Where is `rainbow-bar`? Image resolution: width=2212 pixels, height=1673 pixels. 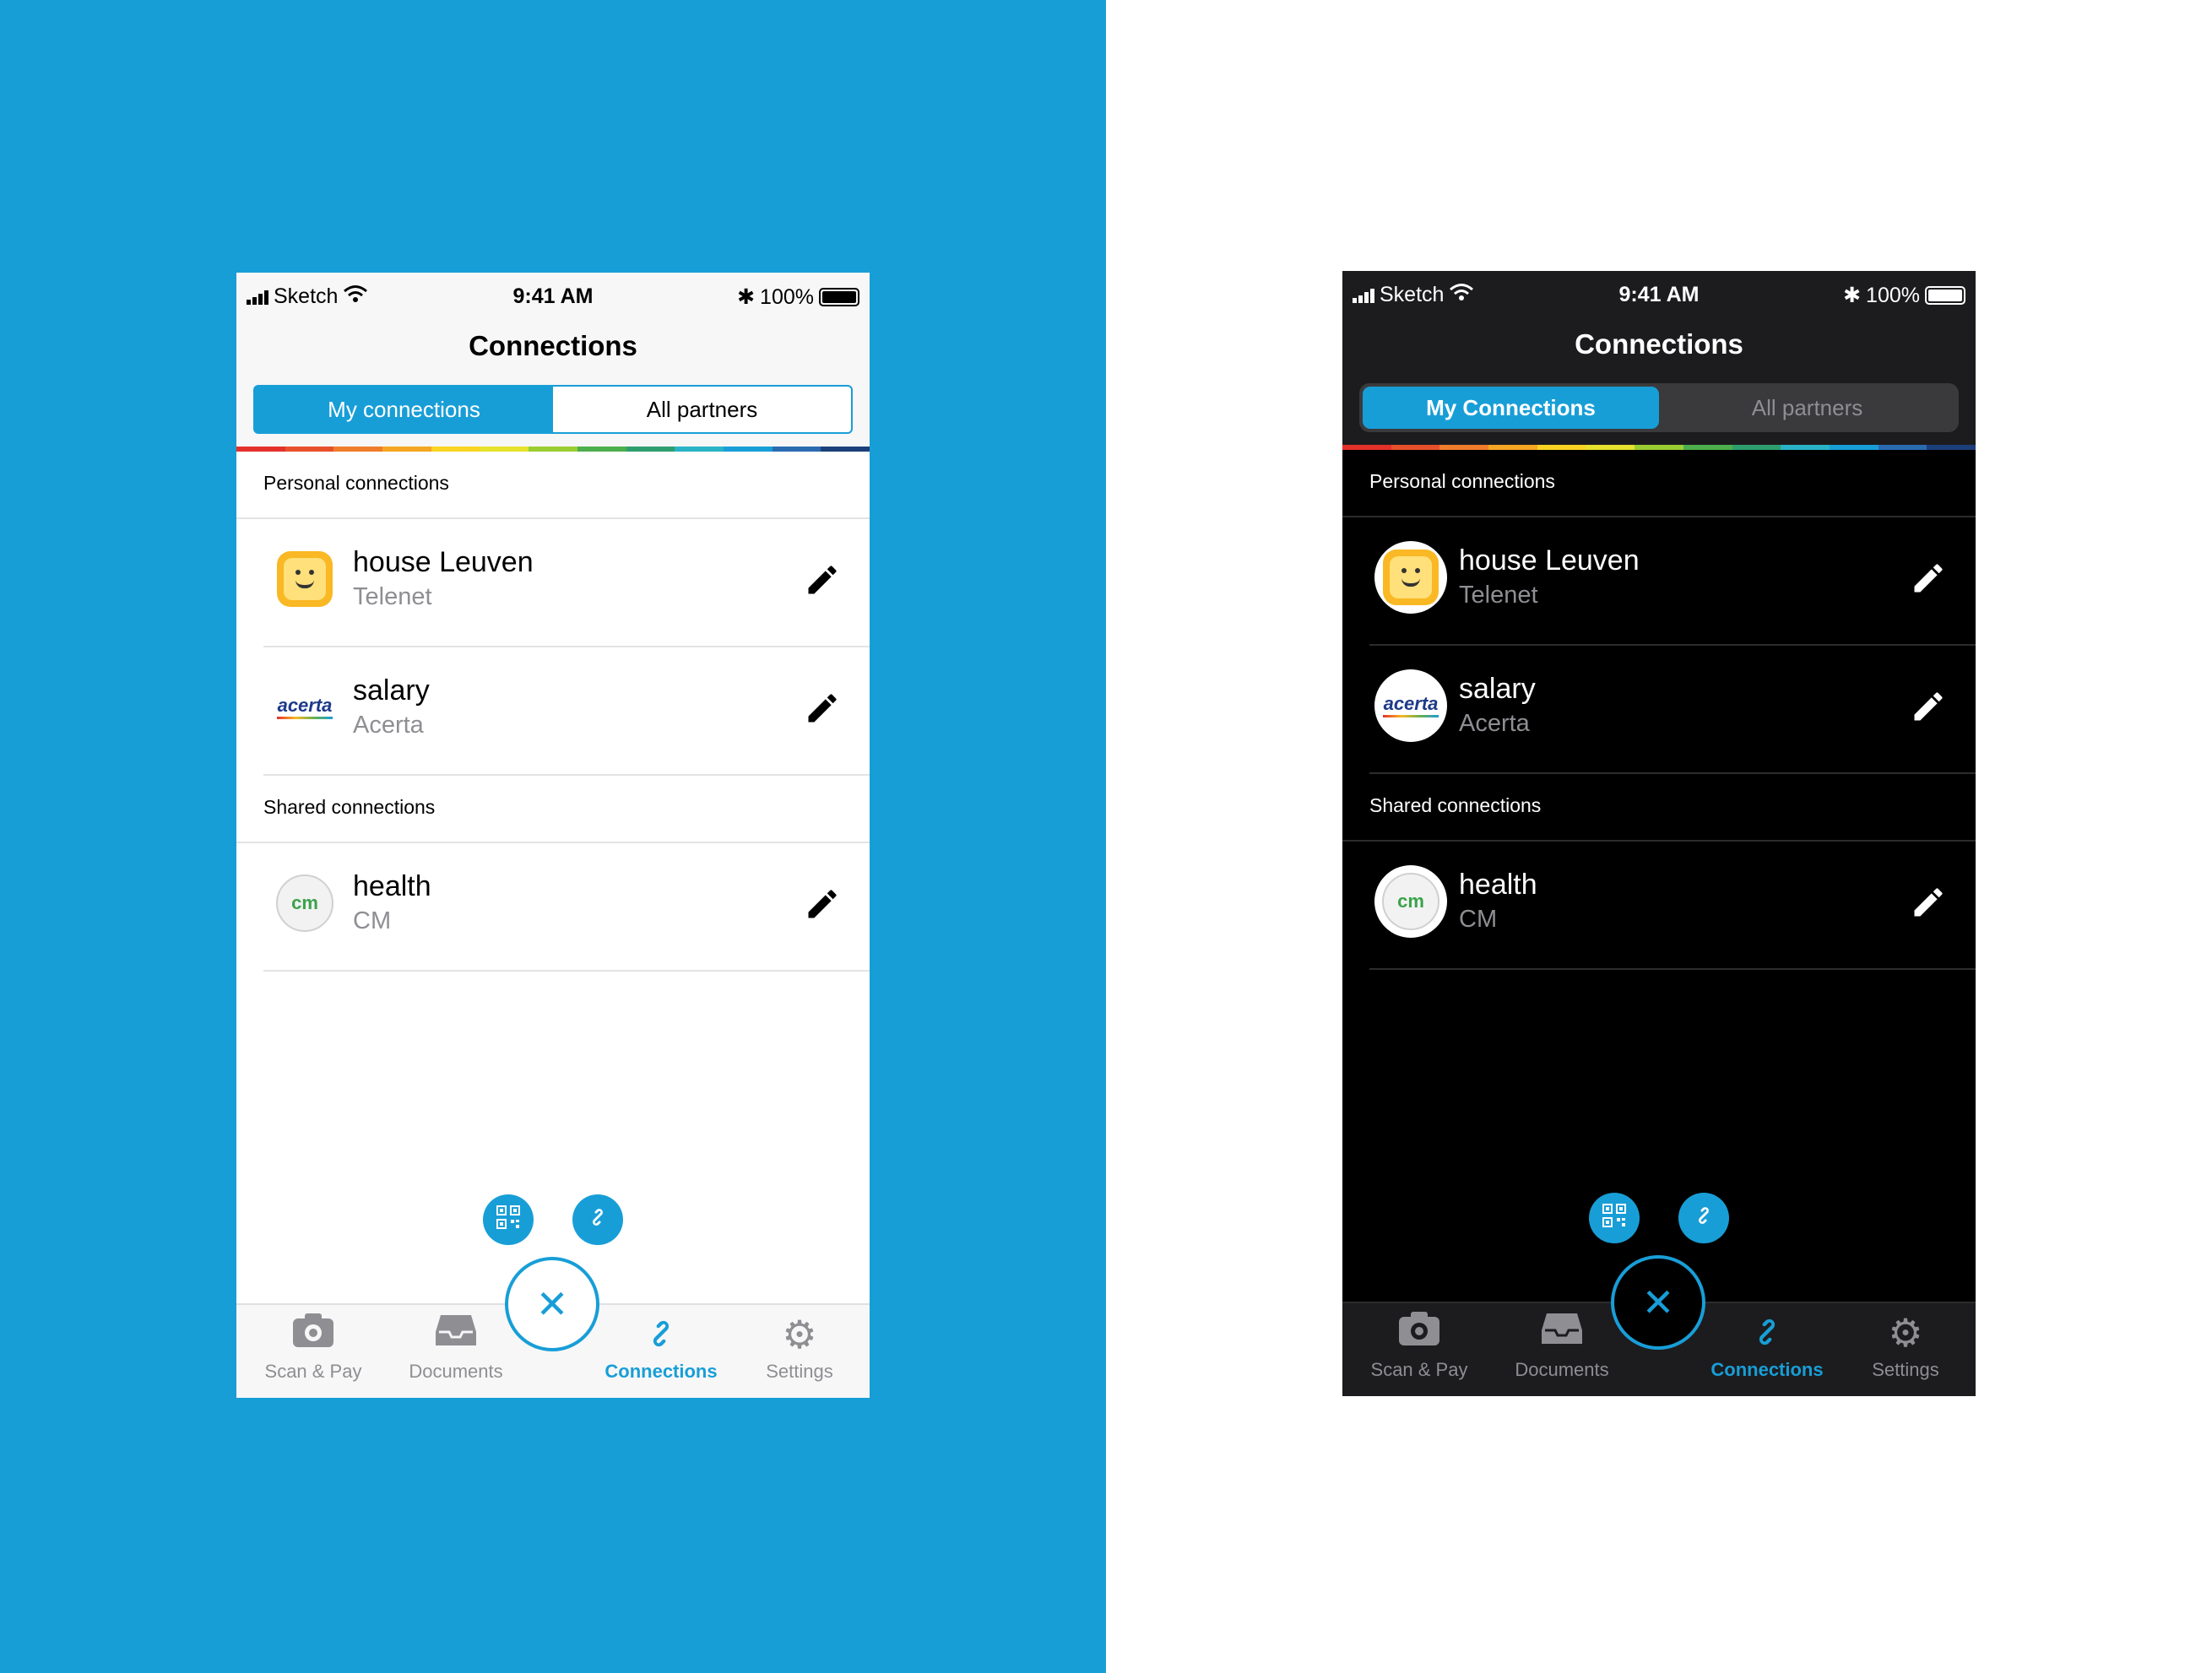
rainbow-bar is located at coordinates (553, 449).